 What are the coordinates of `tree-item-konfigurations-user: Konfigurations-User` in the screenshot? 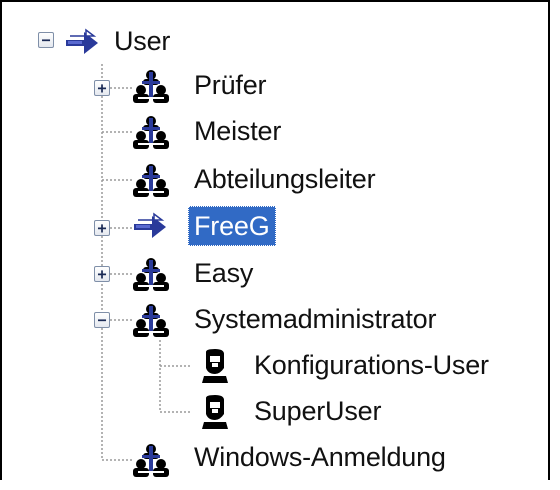 It's located at (371, 365).